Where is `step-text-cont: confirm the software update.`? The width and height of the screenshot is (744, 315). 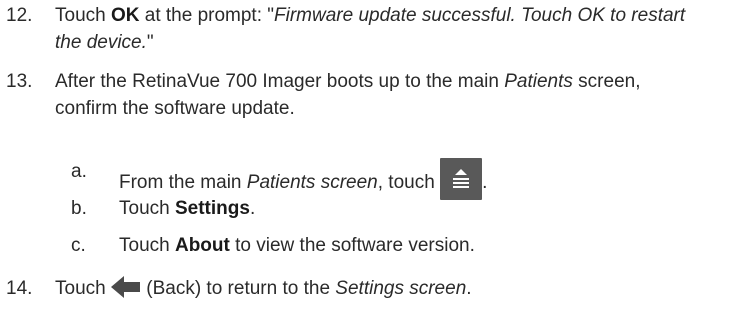 step-text-cont: confirm the software update. is located at coordinates (175, 108).